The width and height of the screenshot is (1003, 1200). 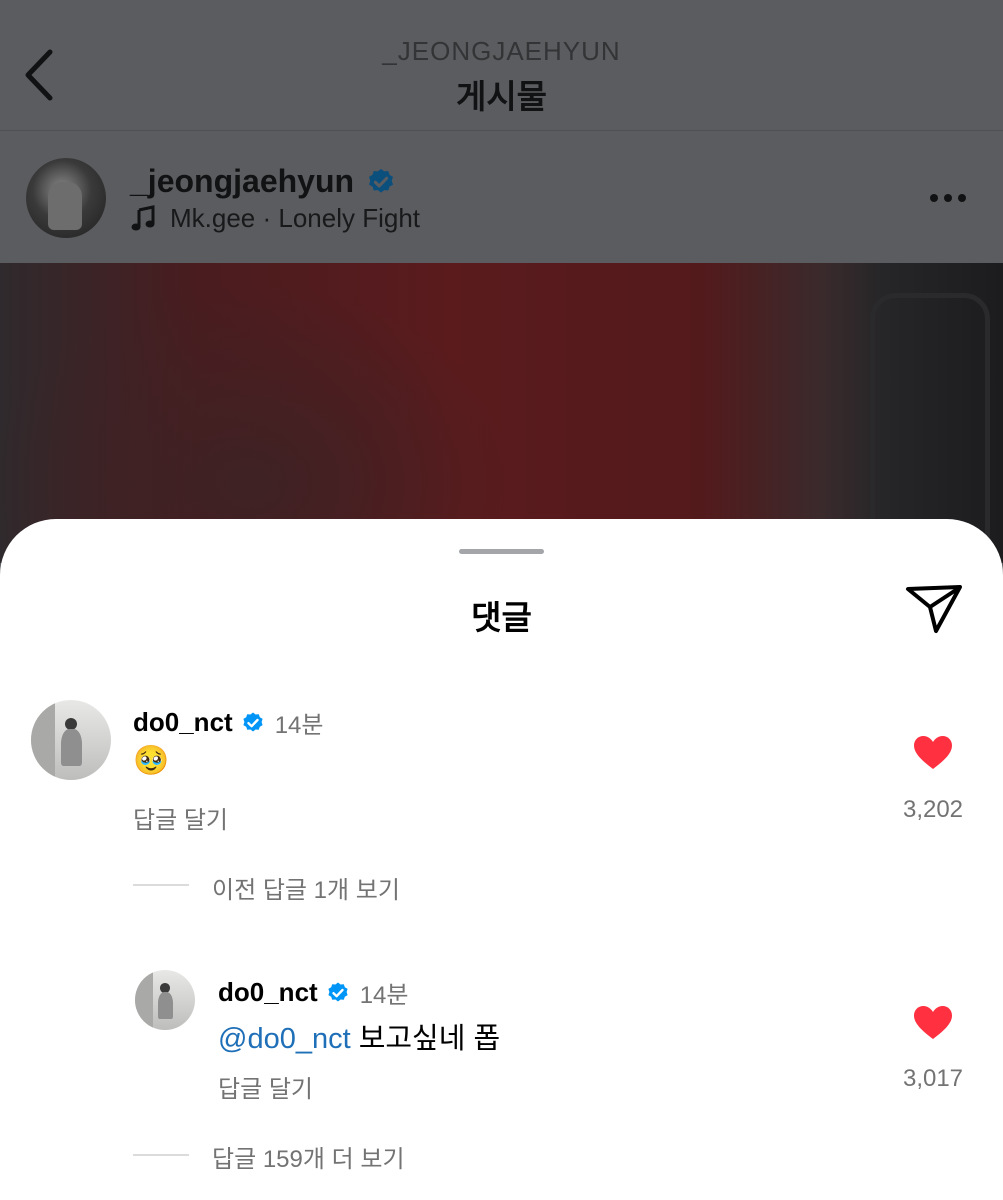 I want to click on reply-avatar, so click(x=165, y=1000).